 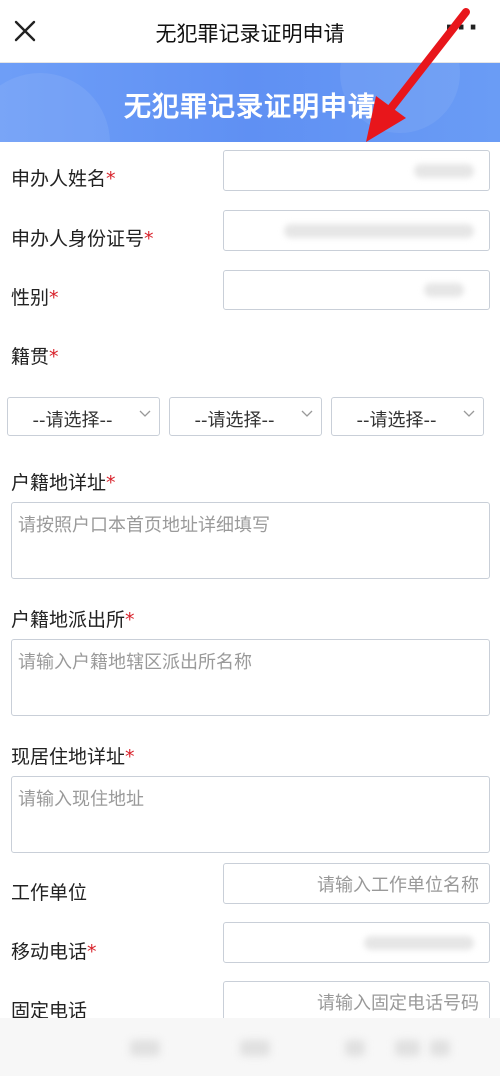 What do you see at coordinates (234, 420) in the screenshot?
I see `city-select-value: --请选择--` at bounding box center [234, 420].